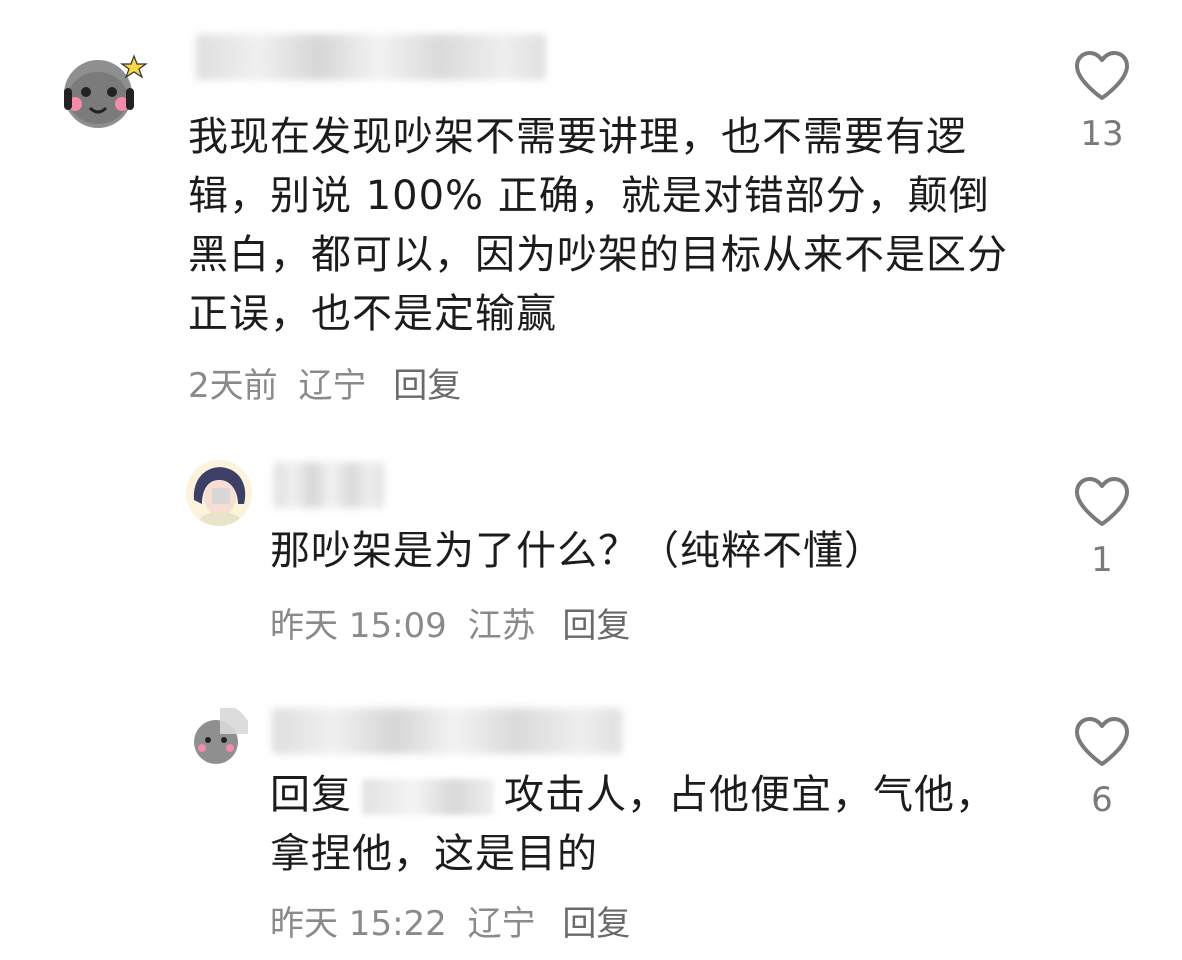  What do you see at coordinates (1102, 102) in the screenshot?
I see `like-button: 13` at bounding box center [1102, 102].